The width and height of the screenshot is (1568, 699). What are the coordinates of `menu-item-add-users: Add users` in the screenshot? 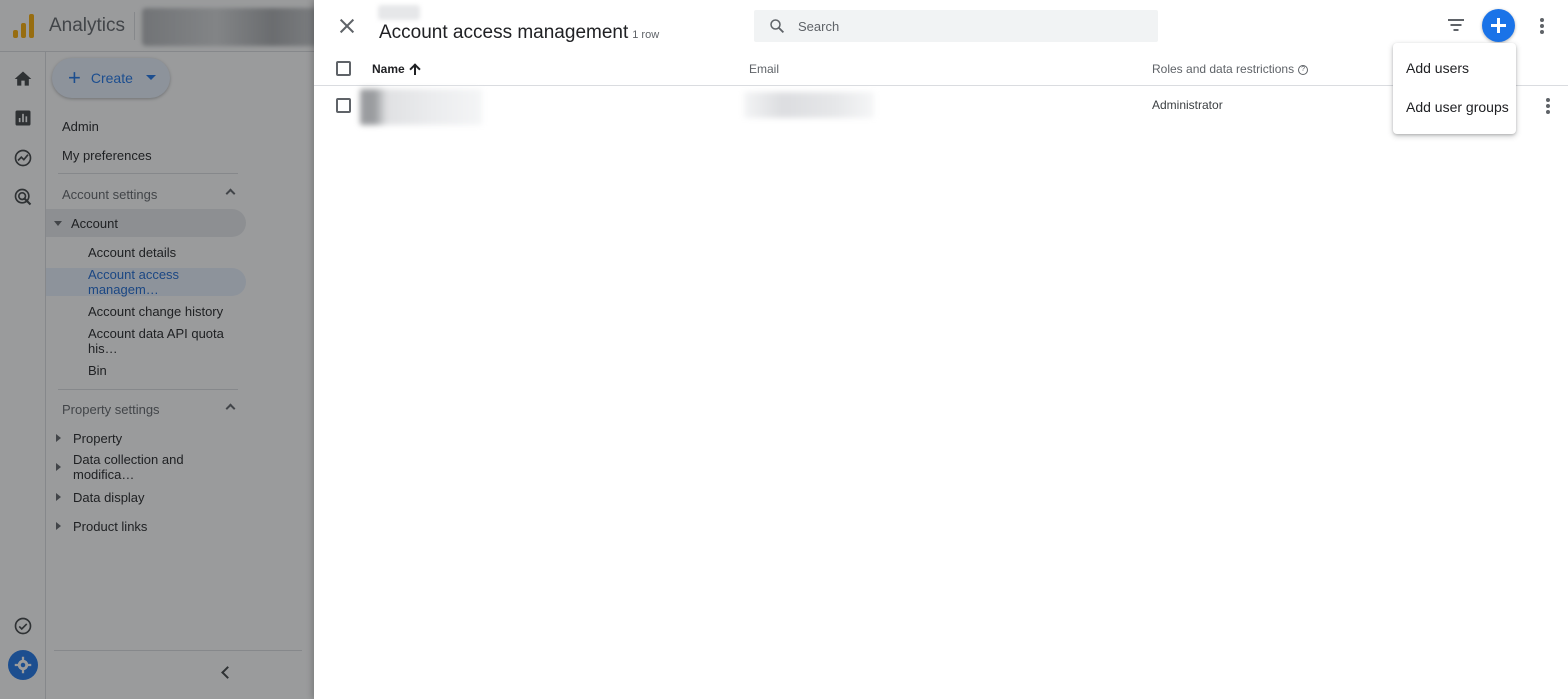 It's located at (1454, 68).